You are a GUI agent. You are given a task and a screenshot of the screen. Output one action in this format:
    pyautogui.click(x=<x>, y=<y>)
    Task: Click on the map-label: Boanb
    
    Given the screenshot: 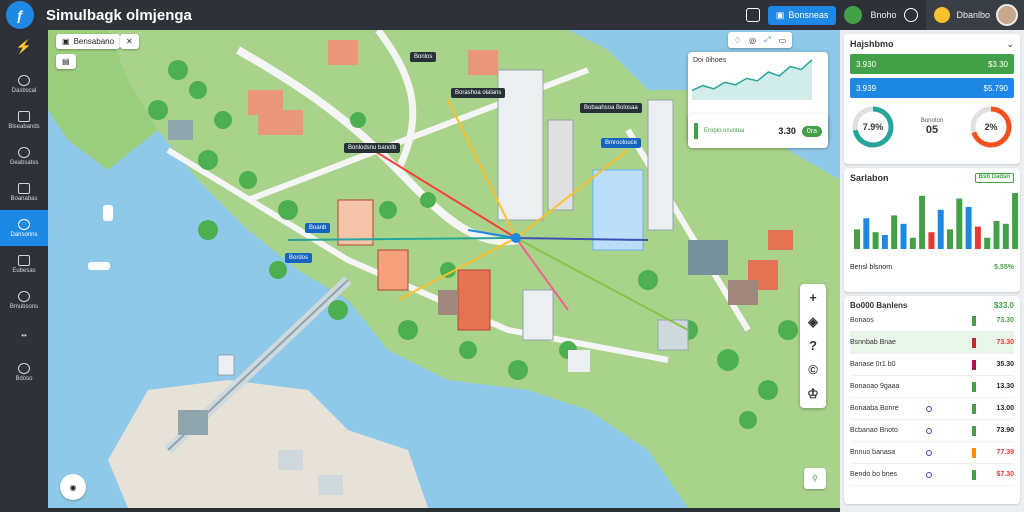 What is the action you would take?
    pyautogui.click(x=318, y=228)
    